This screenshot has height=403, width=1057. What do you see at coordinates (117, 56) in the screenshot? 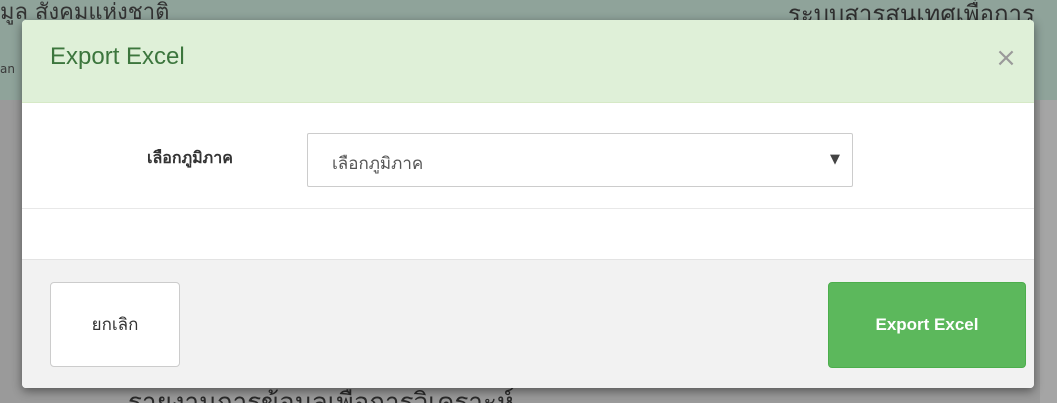
I see `modal-title: Export Excel` at bounding box center [117, 56].